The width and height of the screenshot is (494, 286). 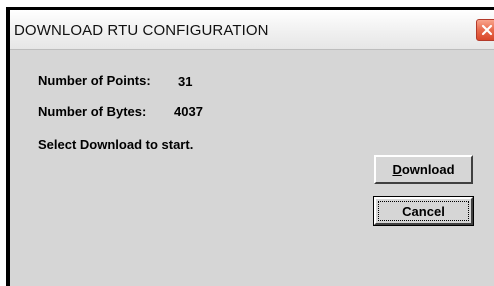 I want to click on title-bar: DOWNLOAD RTU CONFIGURATION, so click(x=252, y=30).